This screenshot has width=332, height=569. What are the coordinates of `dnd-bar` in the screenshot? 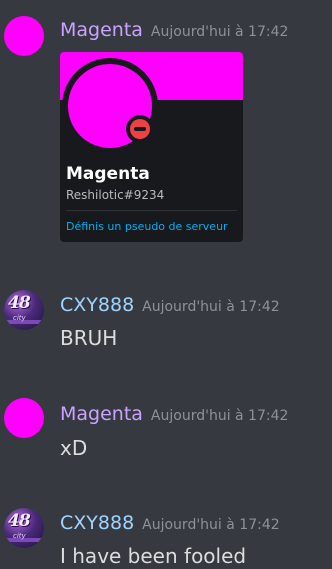 It's located at (140, 129).